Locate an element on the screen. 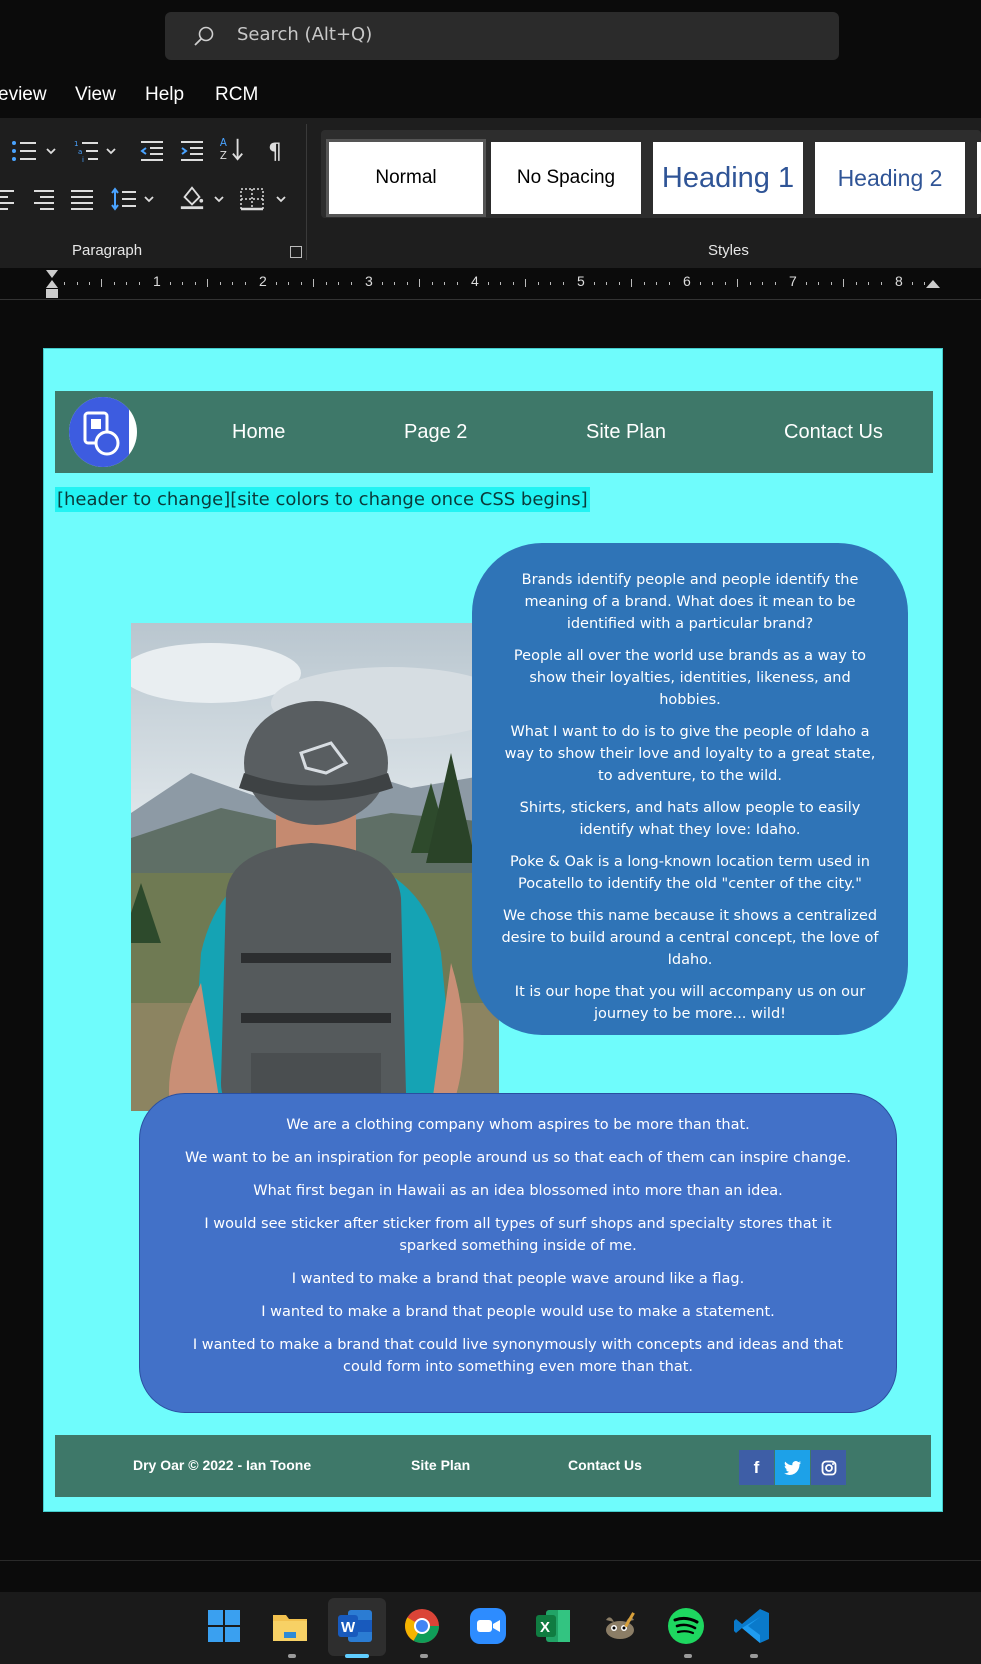  svg-text: A is located at coordinates (223, 143).